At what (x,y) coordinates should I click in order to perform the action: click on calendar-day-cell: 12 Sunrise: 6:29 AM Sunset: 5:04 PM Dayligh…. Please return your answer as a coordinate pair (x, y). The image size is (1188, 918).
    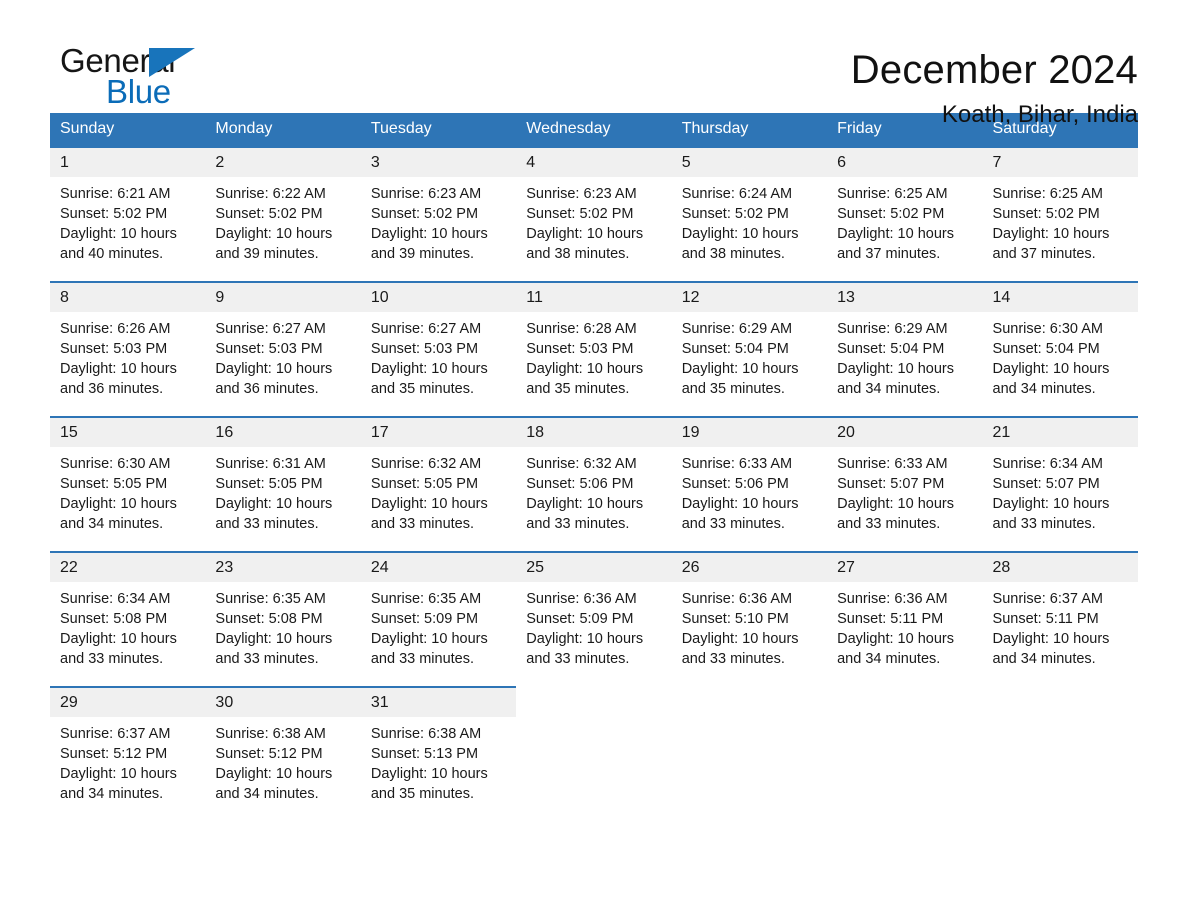
    Looking at the image, I should click on (749, 349).